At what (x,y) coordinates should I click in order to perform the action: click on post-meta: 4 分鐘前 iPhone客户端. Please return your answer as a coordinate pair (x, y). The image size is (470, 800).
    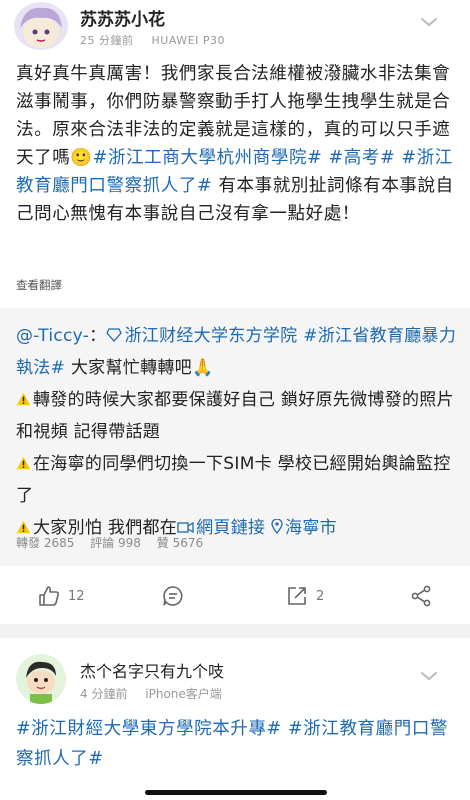
    Looking at the image, I should click on (158, 693).